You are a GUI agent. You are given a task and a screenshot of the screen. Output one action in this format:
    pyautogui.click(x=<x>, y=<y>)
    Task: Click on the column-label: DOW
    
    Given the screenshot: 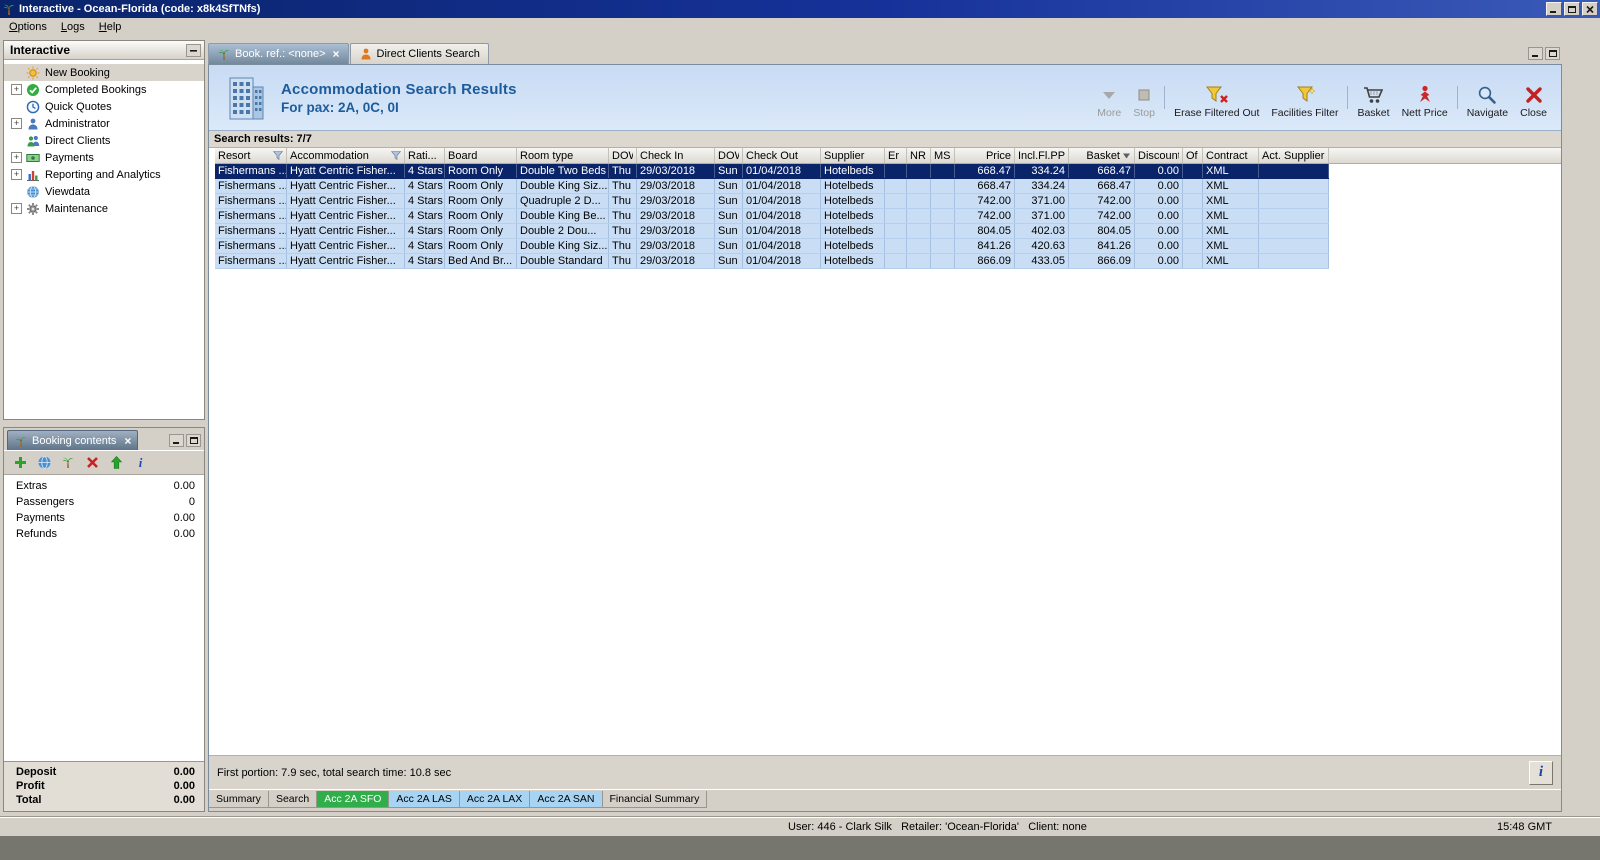 What is the action you would take?
    pyautogui.click(x=622, y=155)
    